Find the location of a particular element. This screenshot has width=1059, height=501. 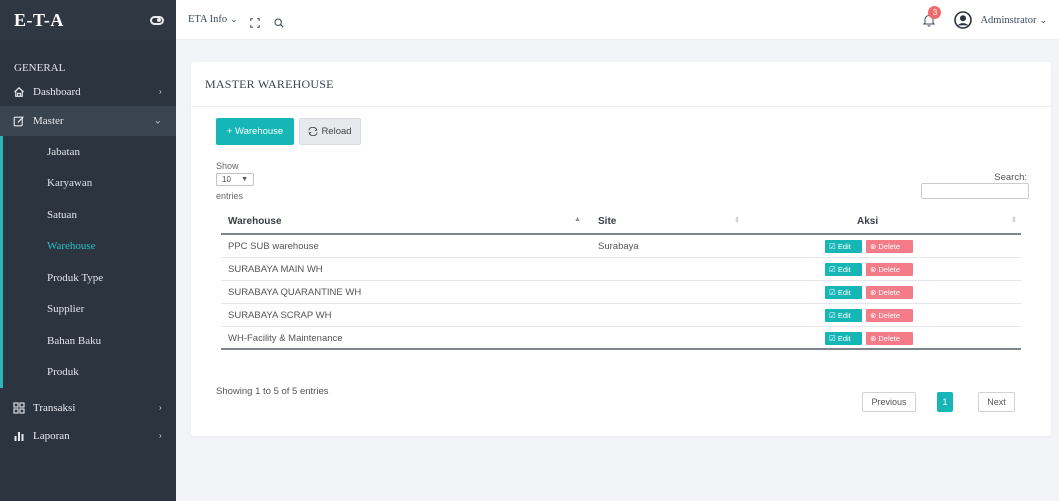

sidebar-item-label: Transaksi is located at coordinates (54, 408).